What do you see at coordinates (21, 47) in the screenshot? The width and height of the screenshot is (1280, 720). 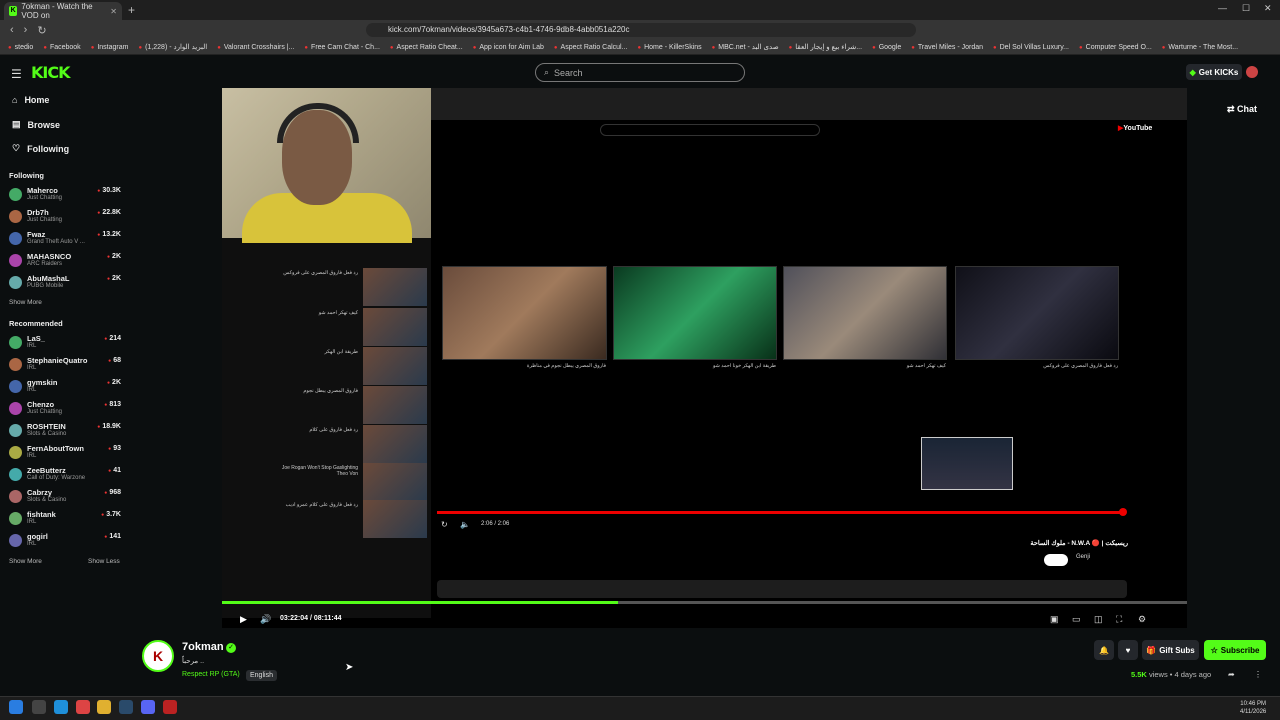 I see `bookmark-item: stedio` at bounding box center [21, 47].